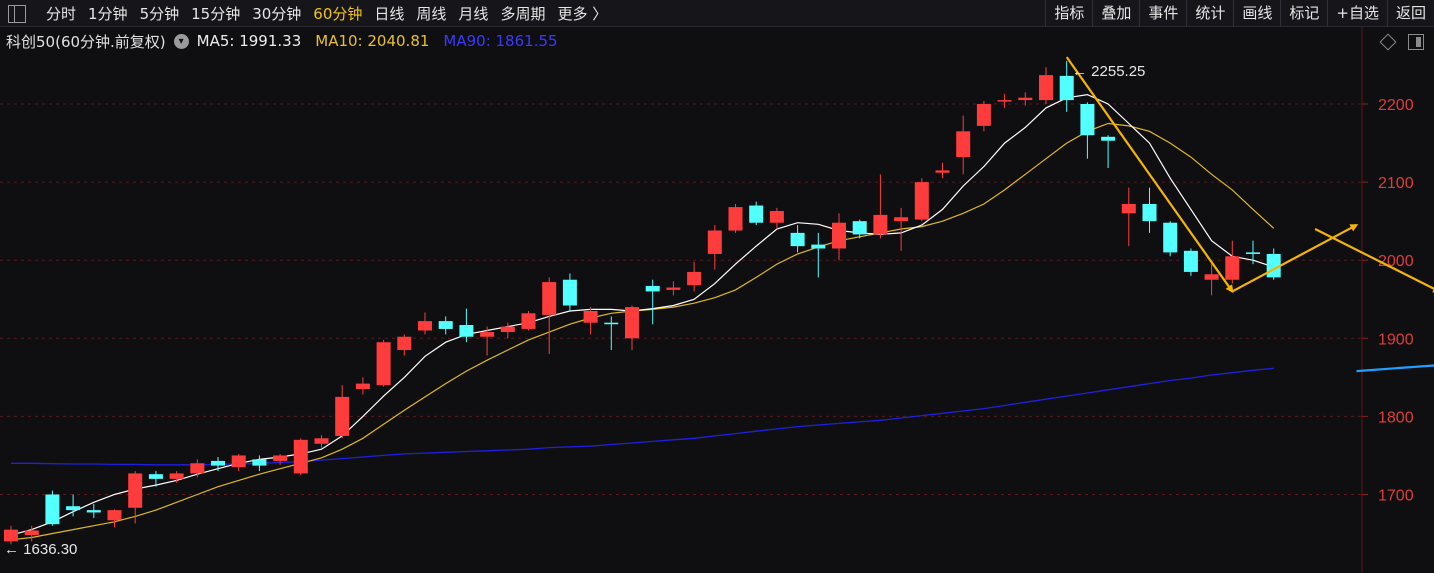  I want to click on period-tab: 分时, so click(61, 13).